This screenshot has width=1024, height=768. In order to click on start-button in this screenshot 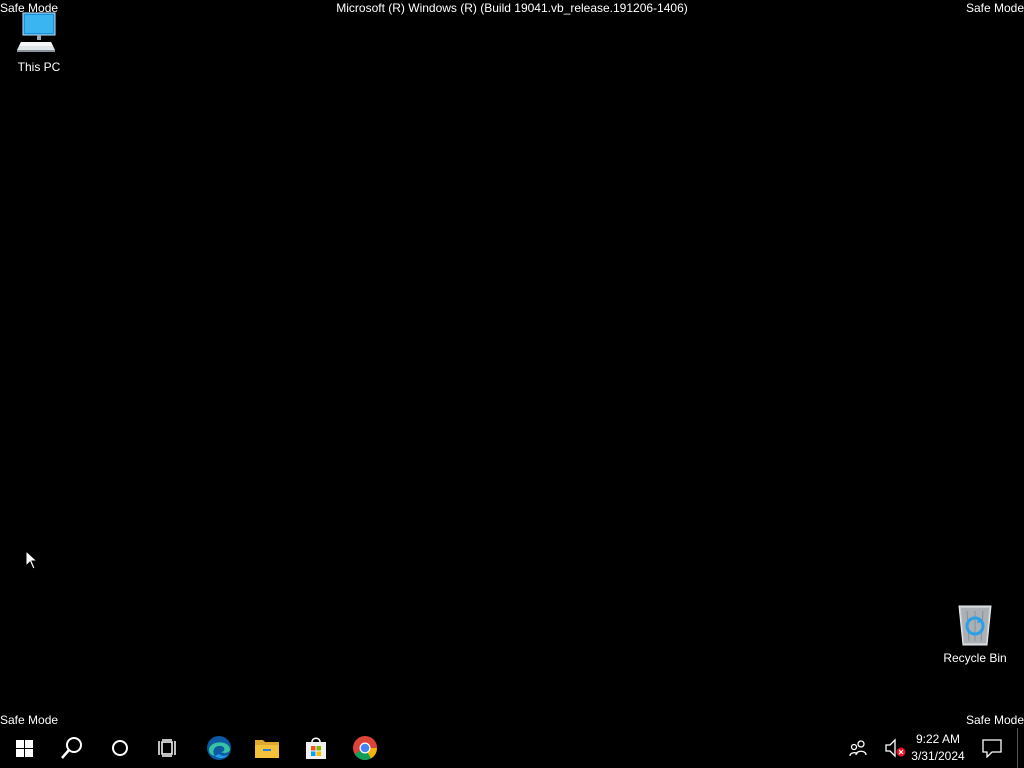, I will do `click(24, 748)`.